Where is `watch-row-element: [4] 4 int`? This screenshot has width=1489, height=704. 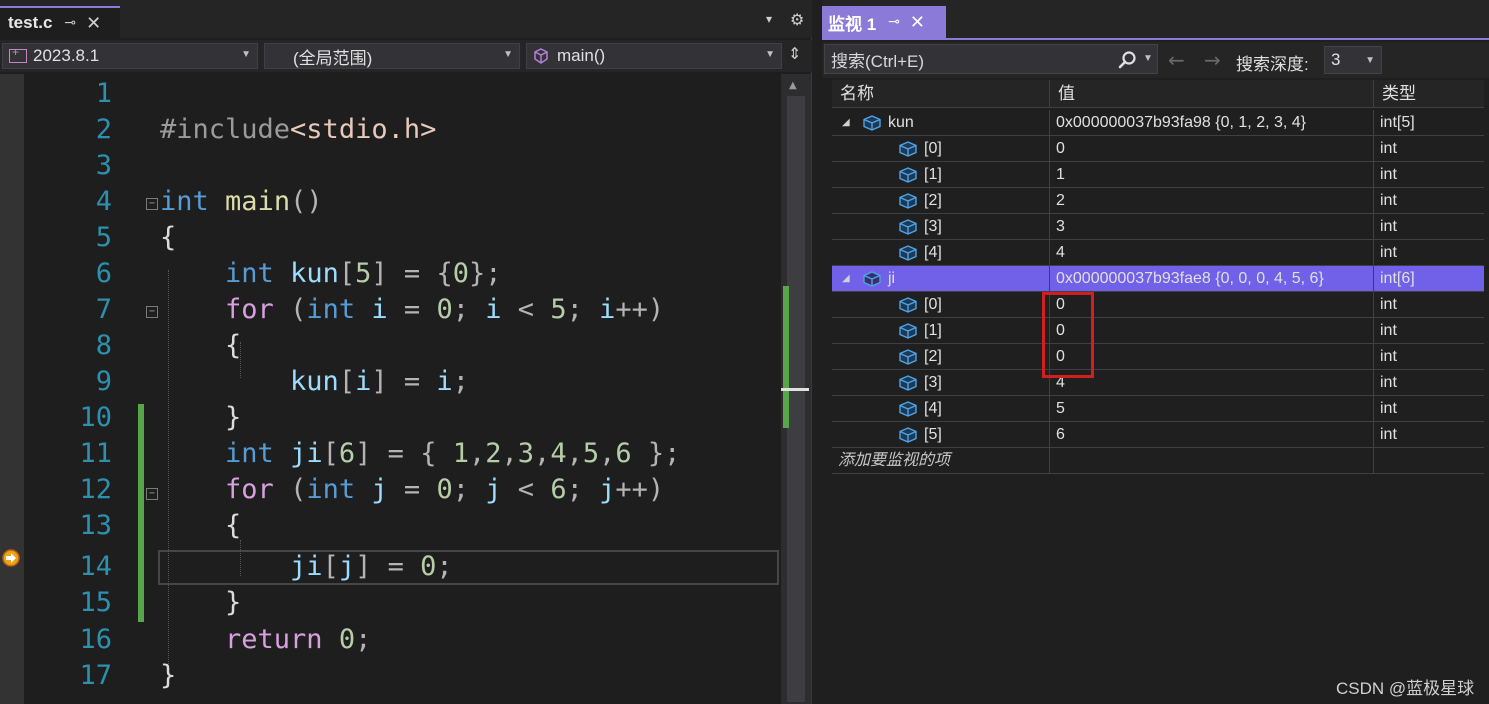
watch-row-element: [4] 4 int is located at coordinates (1158, 253).